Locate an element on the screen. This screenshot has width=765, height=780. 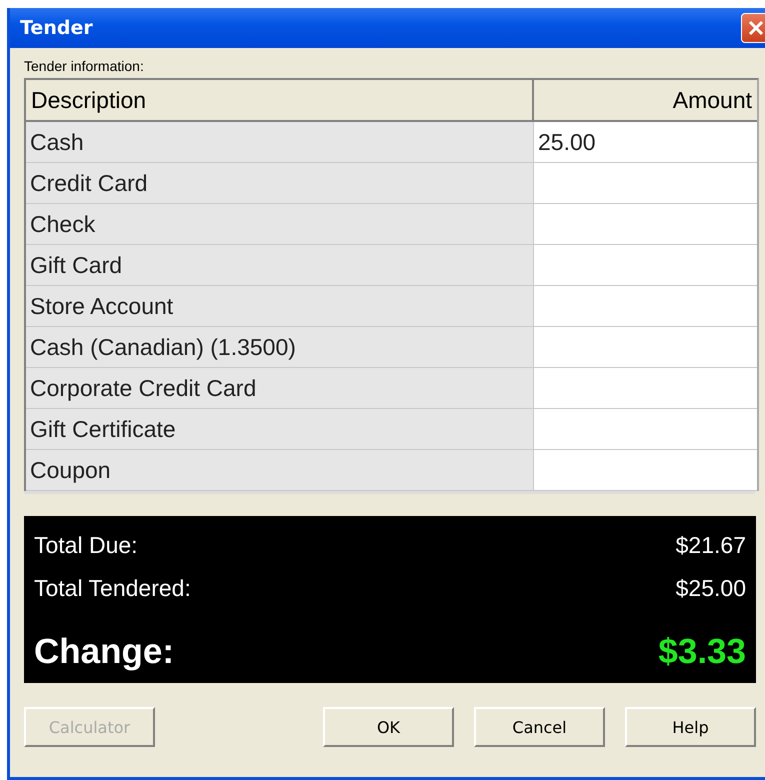
table-cell: Store Account is located at coordinates (280, 306).